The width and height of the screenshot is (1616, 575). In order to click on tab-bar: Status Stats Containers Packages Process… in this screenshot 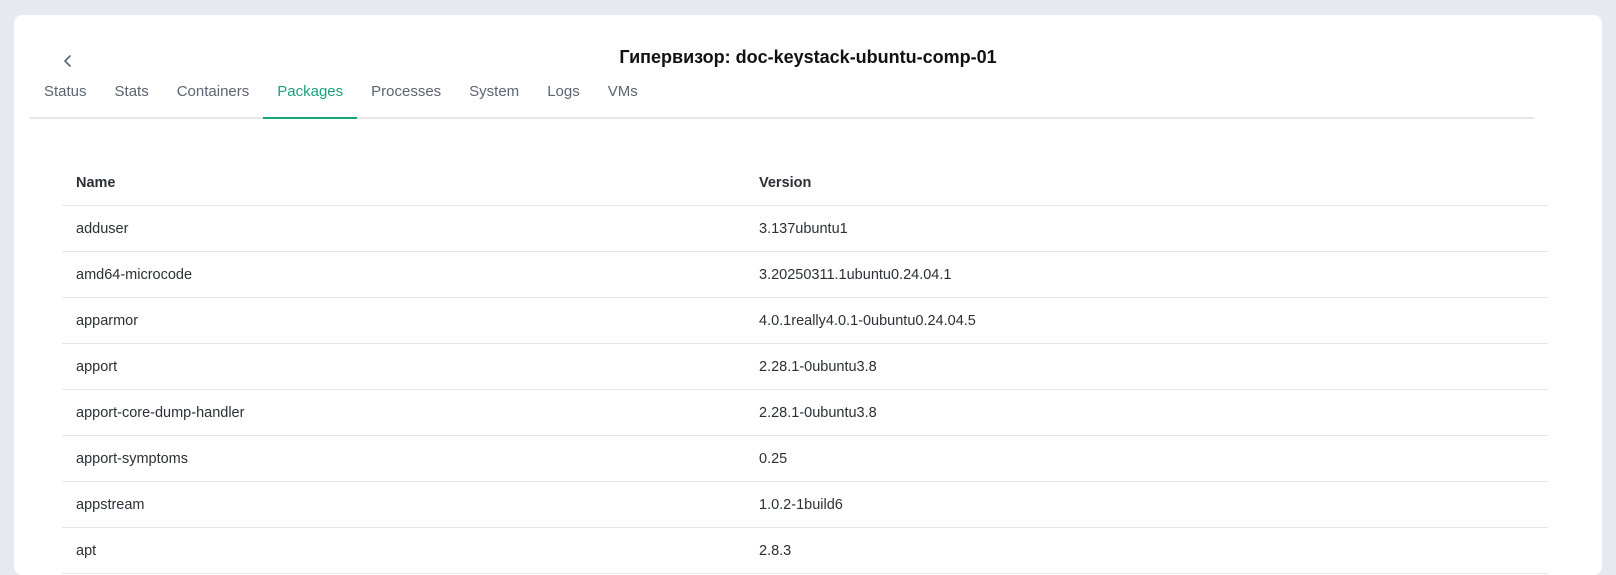, I will do `click(782, 98)`.